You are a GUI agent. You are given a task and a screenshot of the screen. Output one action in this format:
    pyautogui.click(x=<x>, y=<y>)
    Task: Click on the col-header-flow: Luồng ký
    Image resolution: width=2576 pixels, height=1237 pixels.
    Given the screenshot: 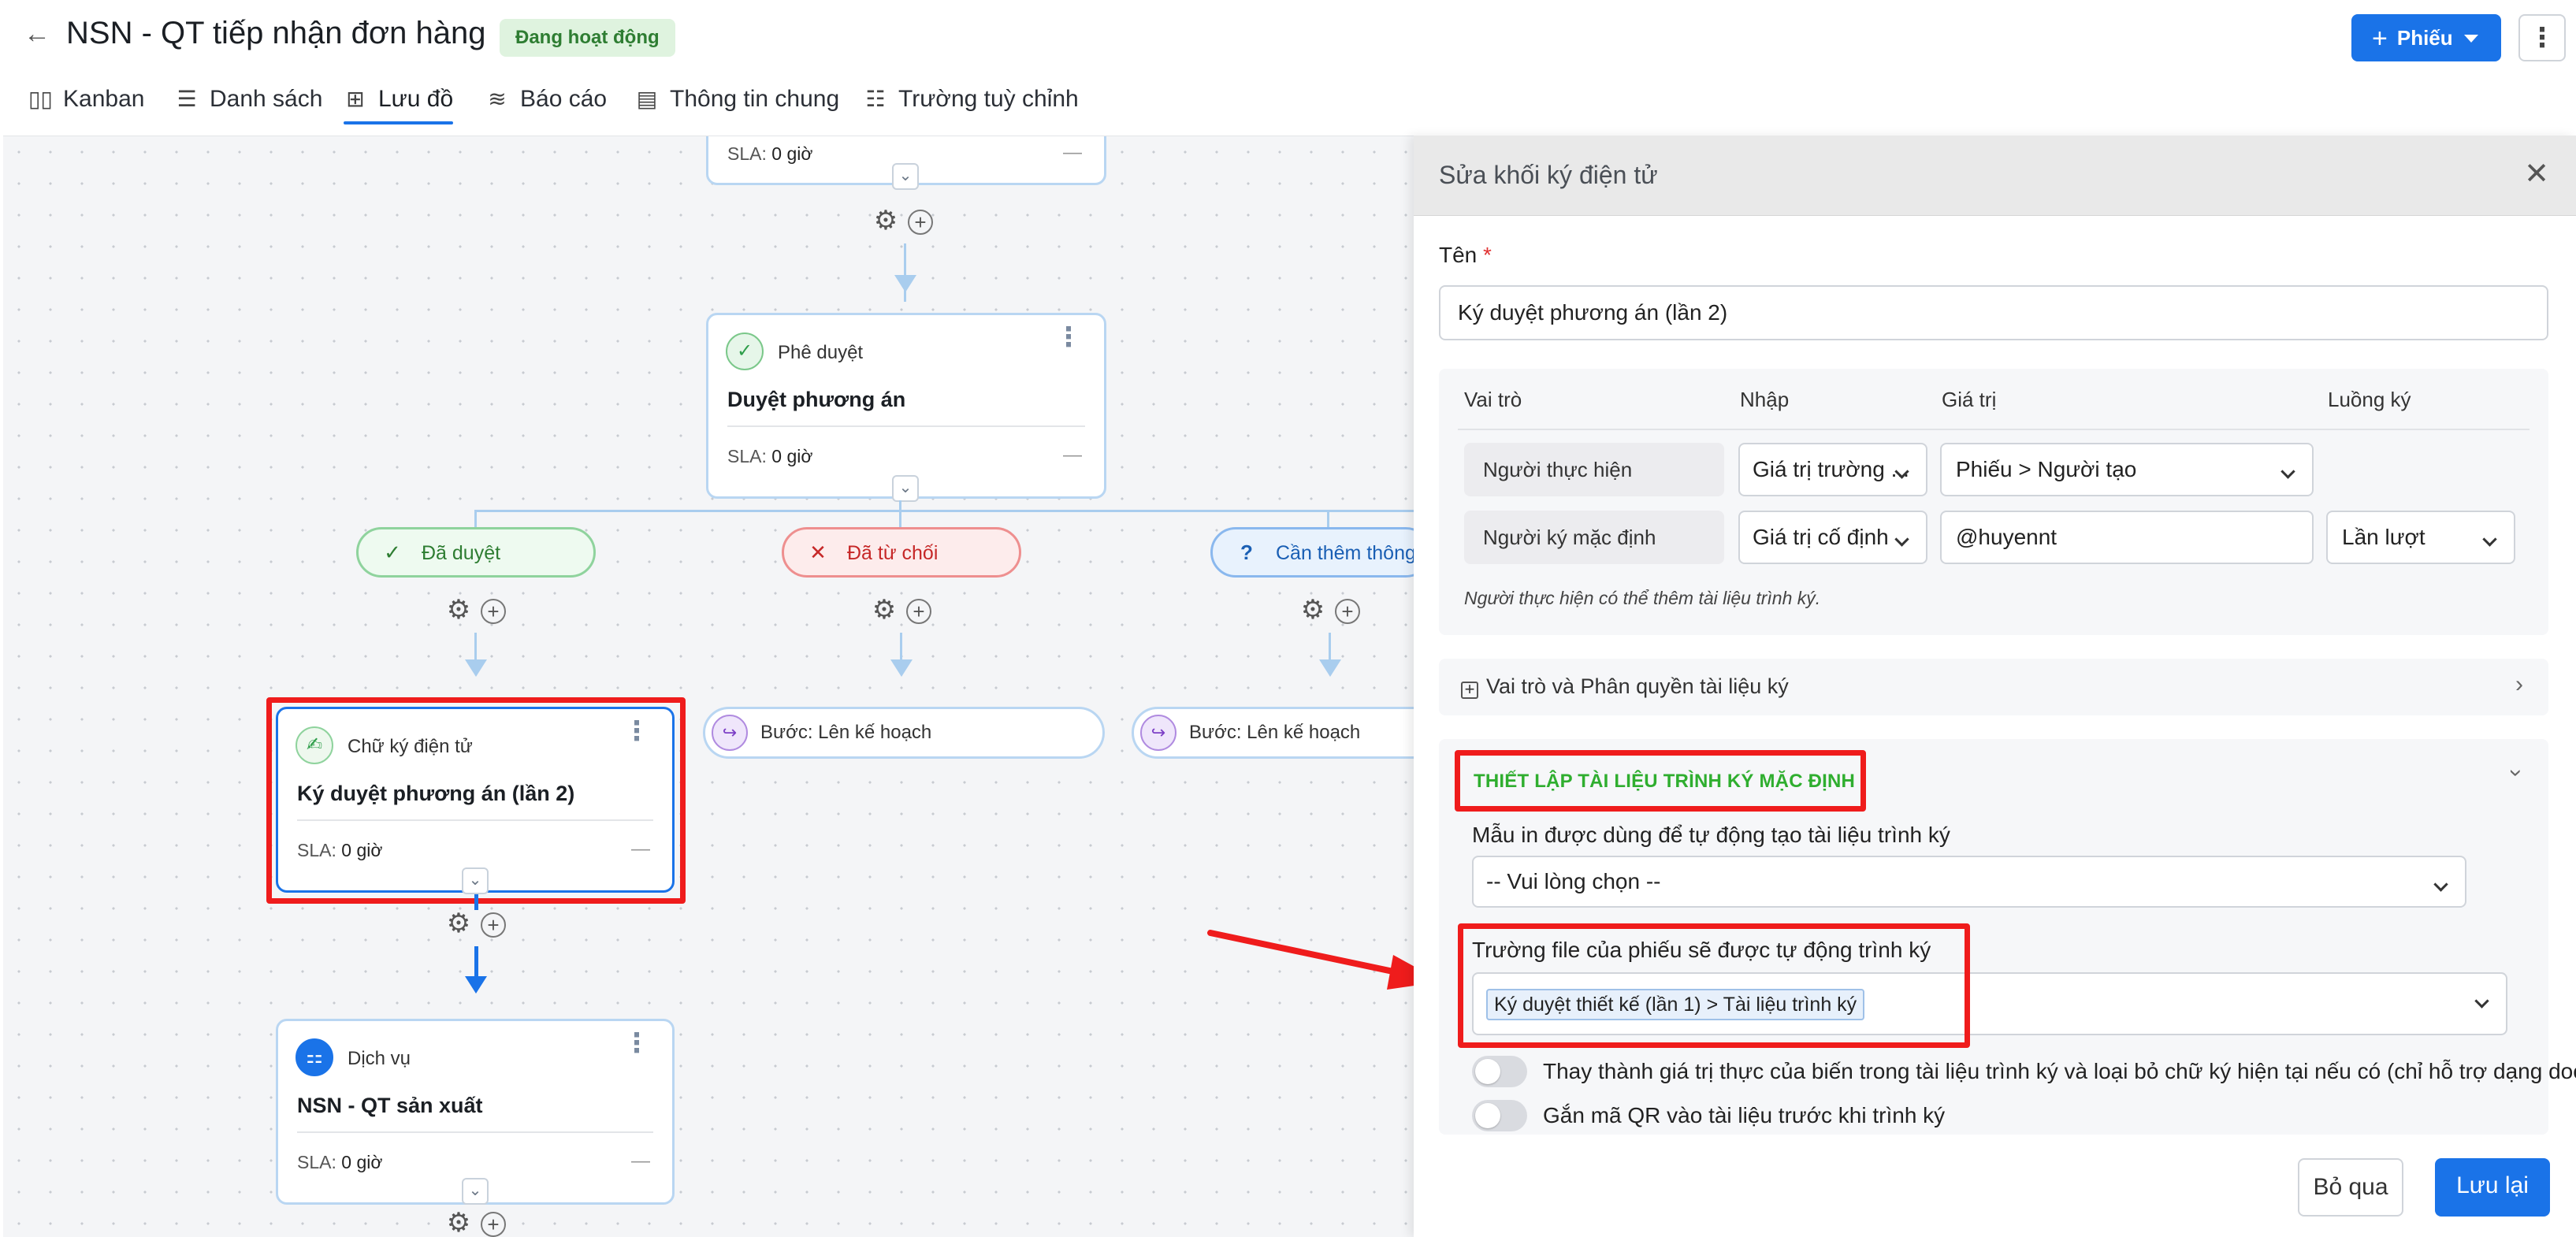 What is the action you would take?
    pyautogui.click(x=2369, y=399)
    